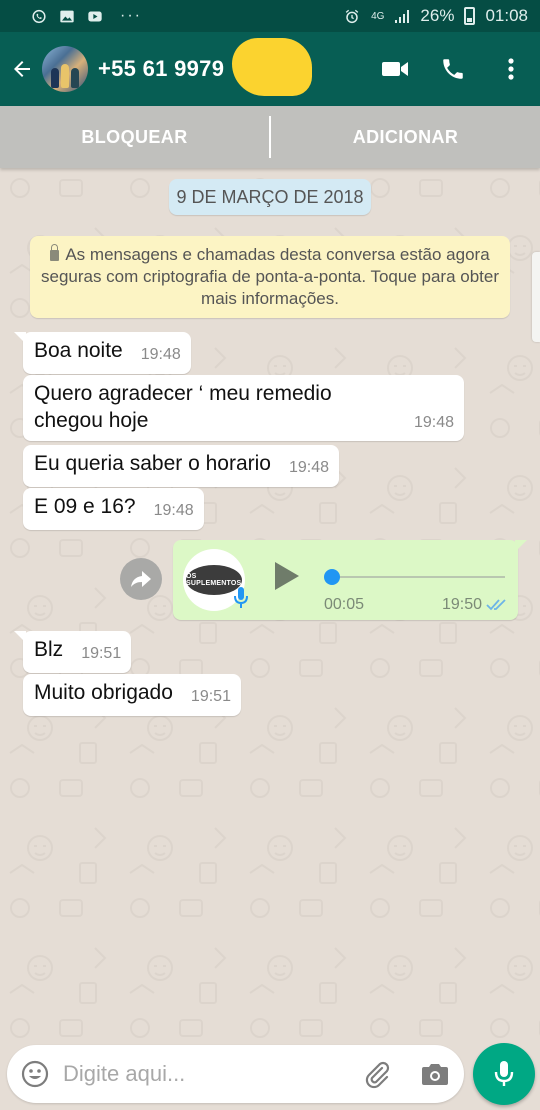 The height and width of the screenshot is (1110, 540). I want to click on video-call-icon, so click(395, 69).